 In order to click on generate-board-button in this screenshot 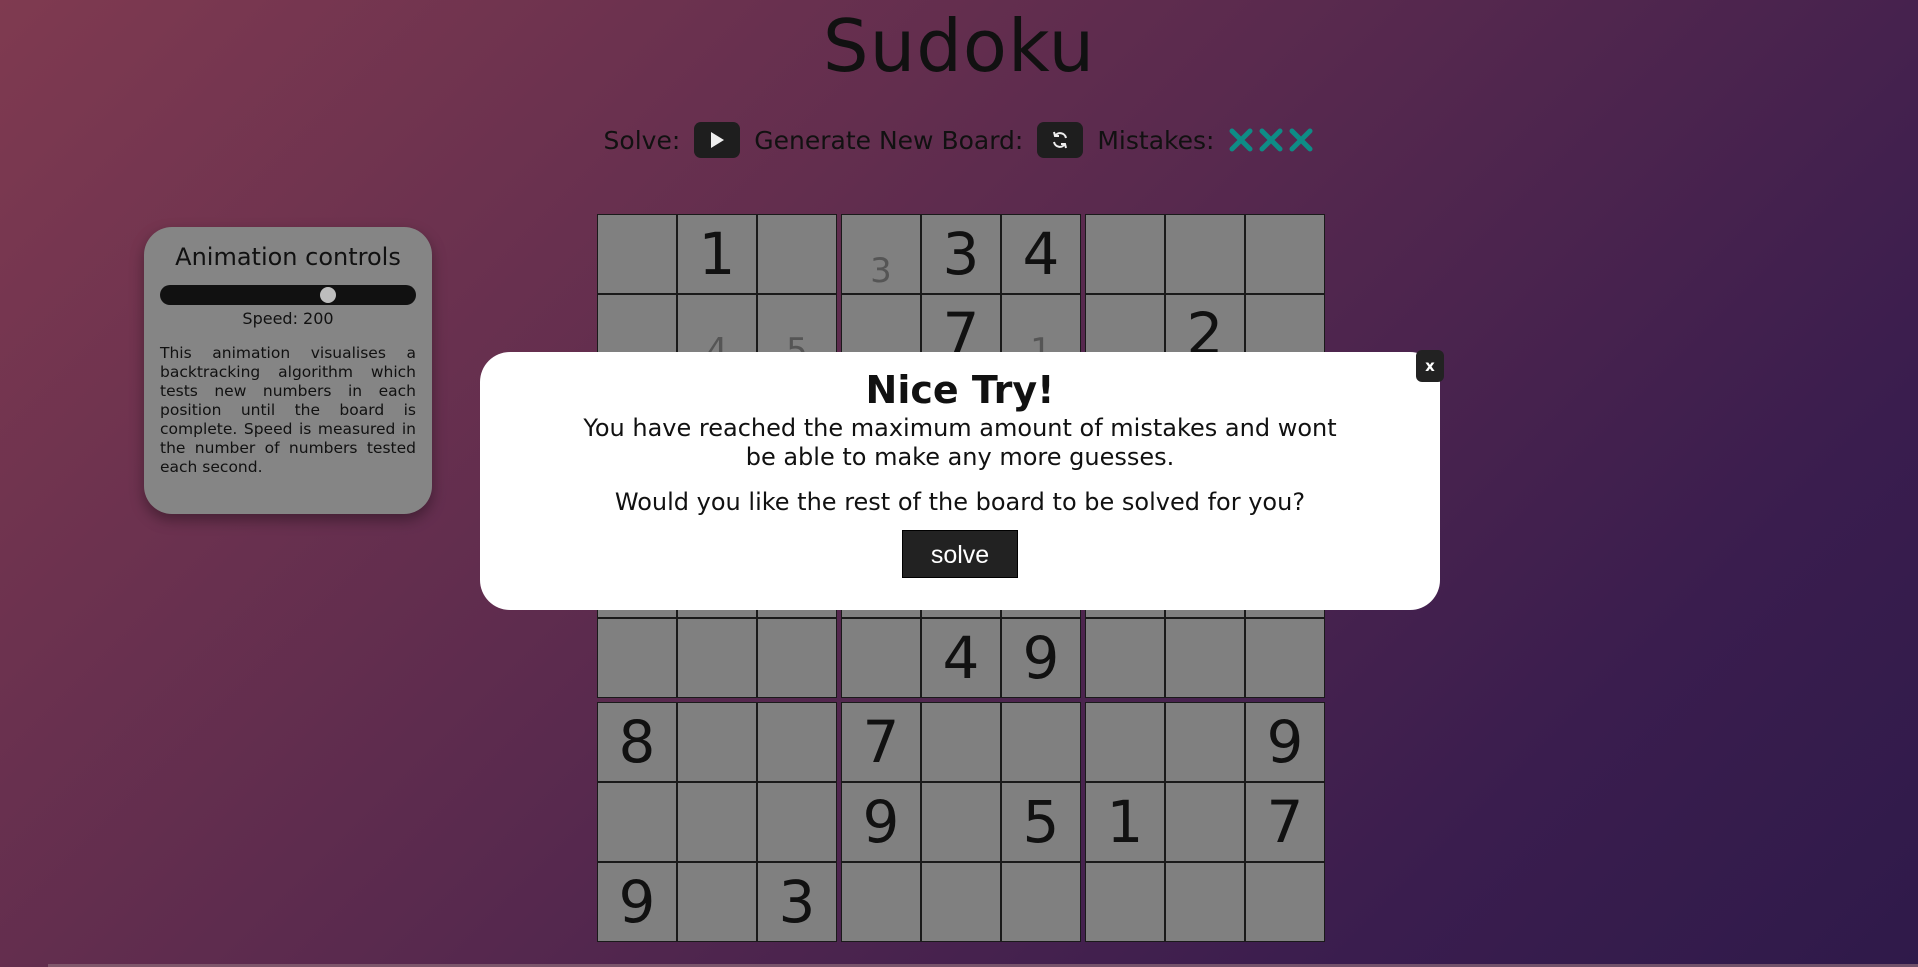, I will do `click(1060, 140)`.